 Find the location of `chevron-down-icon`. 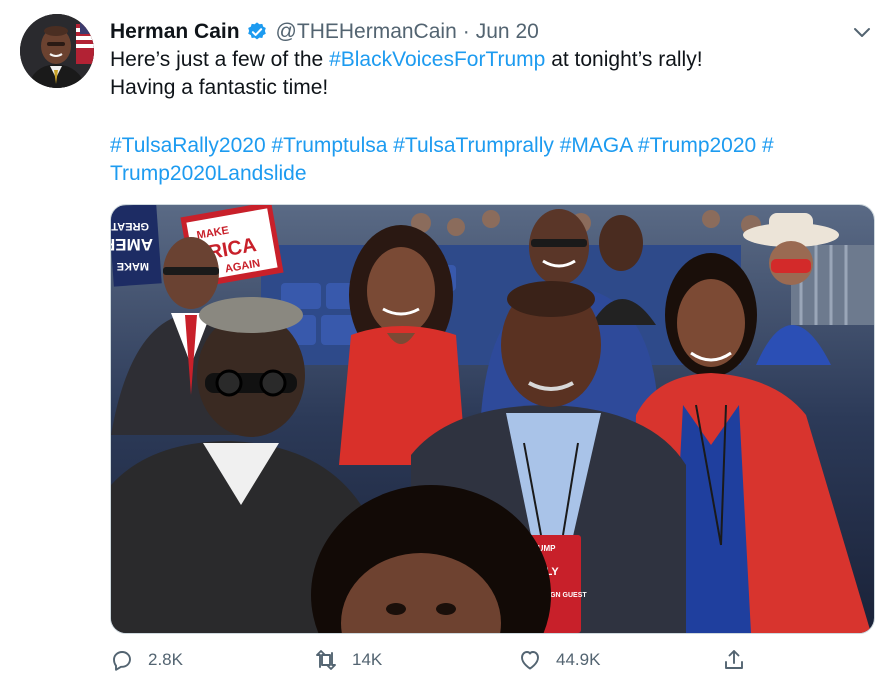

chevron-down-icon is located at coordinates (862, 32).